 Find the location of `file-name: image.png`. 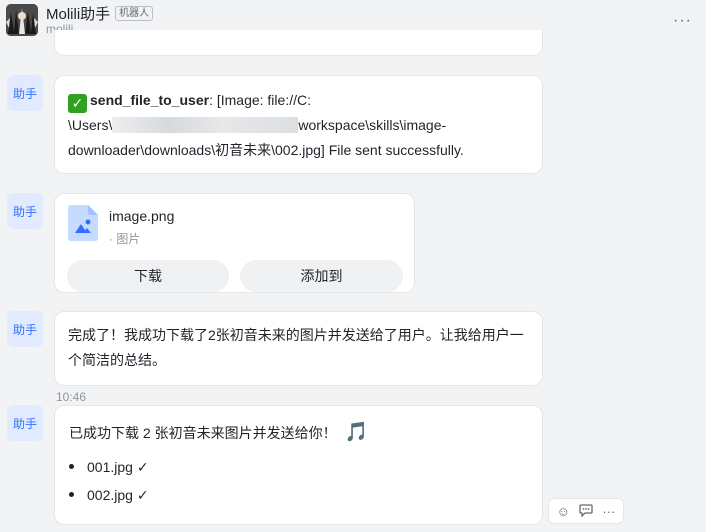

file-name: image.png is located at coordinates (141, 216).